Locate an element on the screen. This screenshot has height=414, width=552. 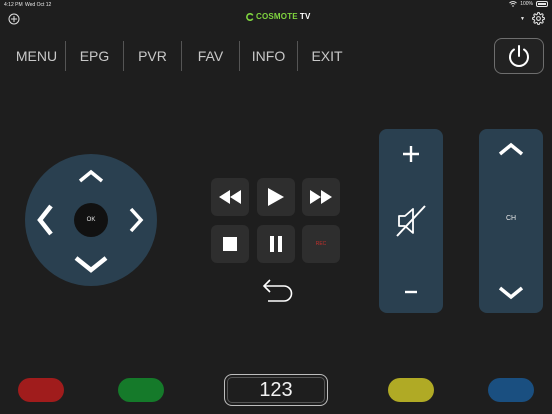
wifi-icon is located at coordinates (513, 4).